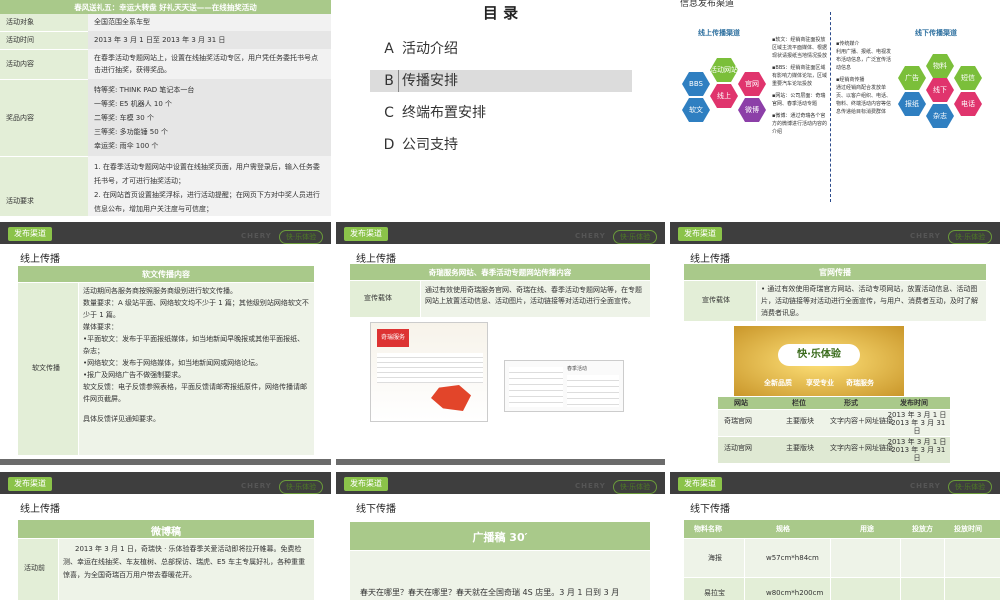 The height and width of the screenshot is (600, 1000). Describe the element at coordinates (429, 372) in the screenshot. I see `service-site-screenshot: 奇瑞服务` at that location.